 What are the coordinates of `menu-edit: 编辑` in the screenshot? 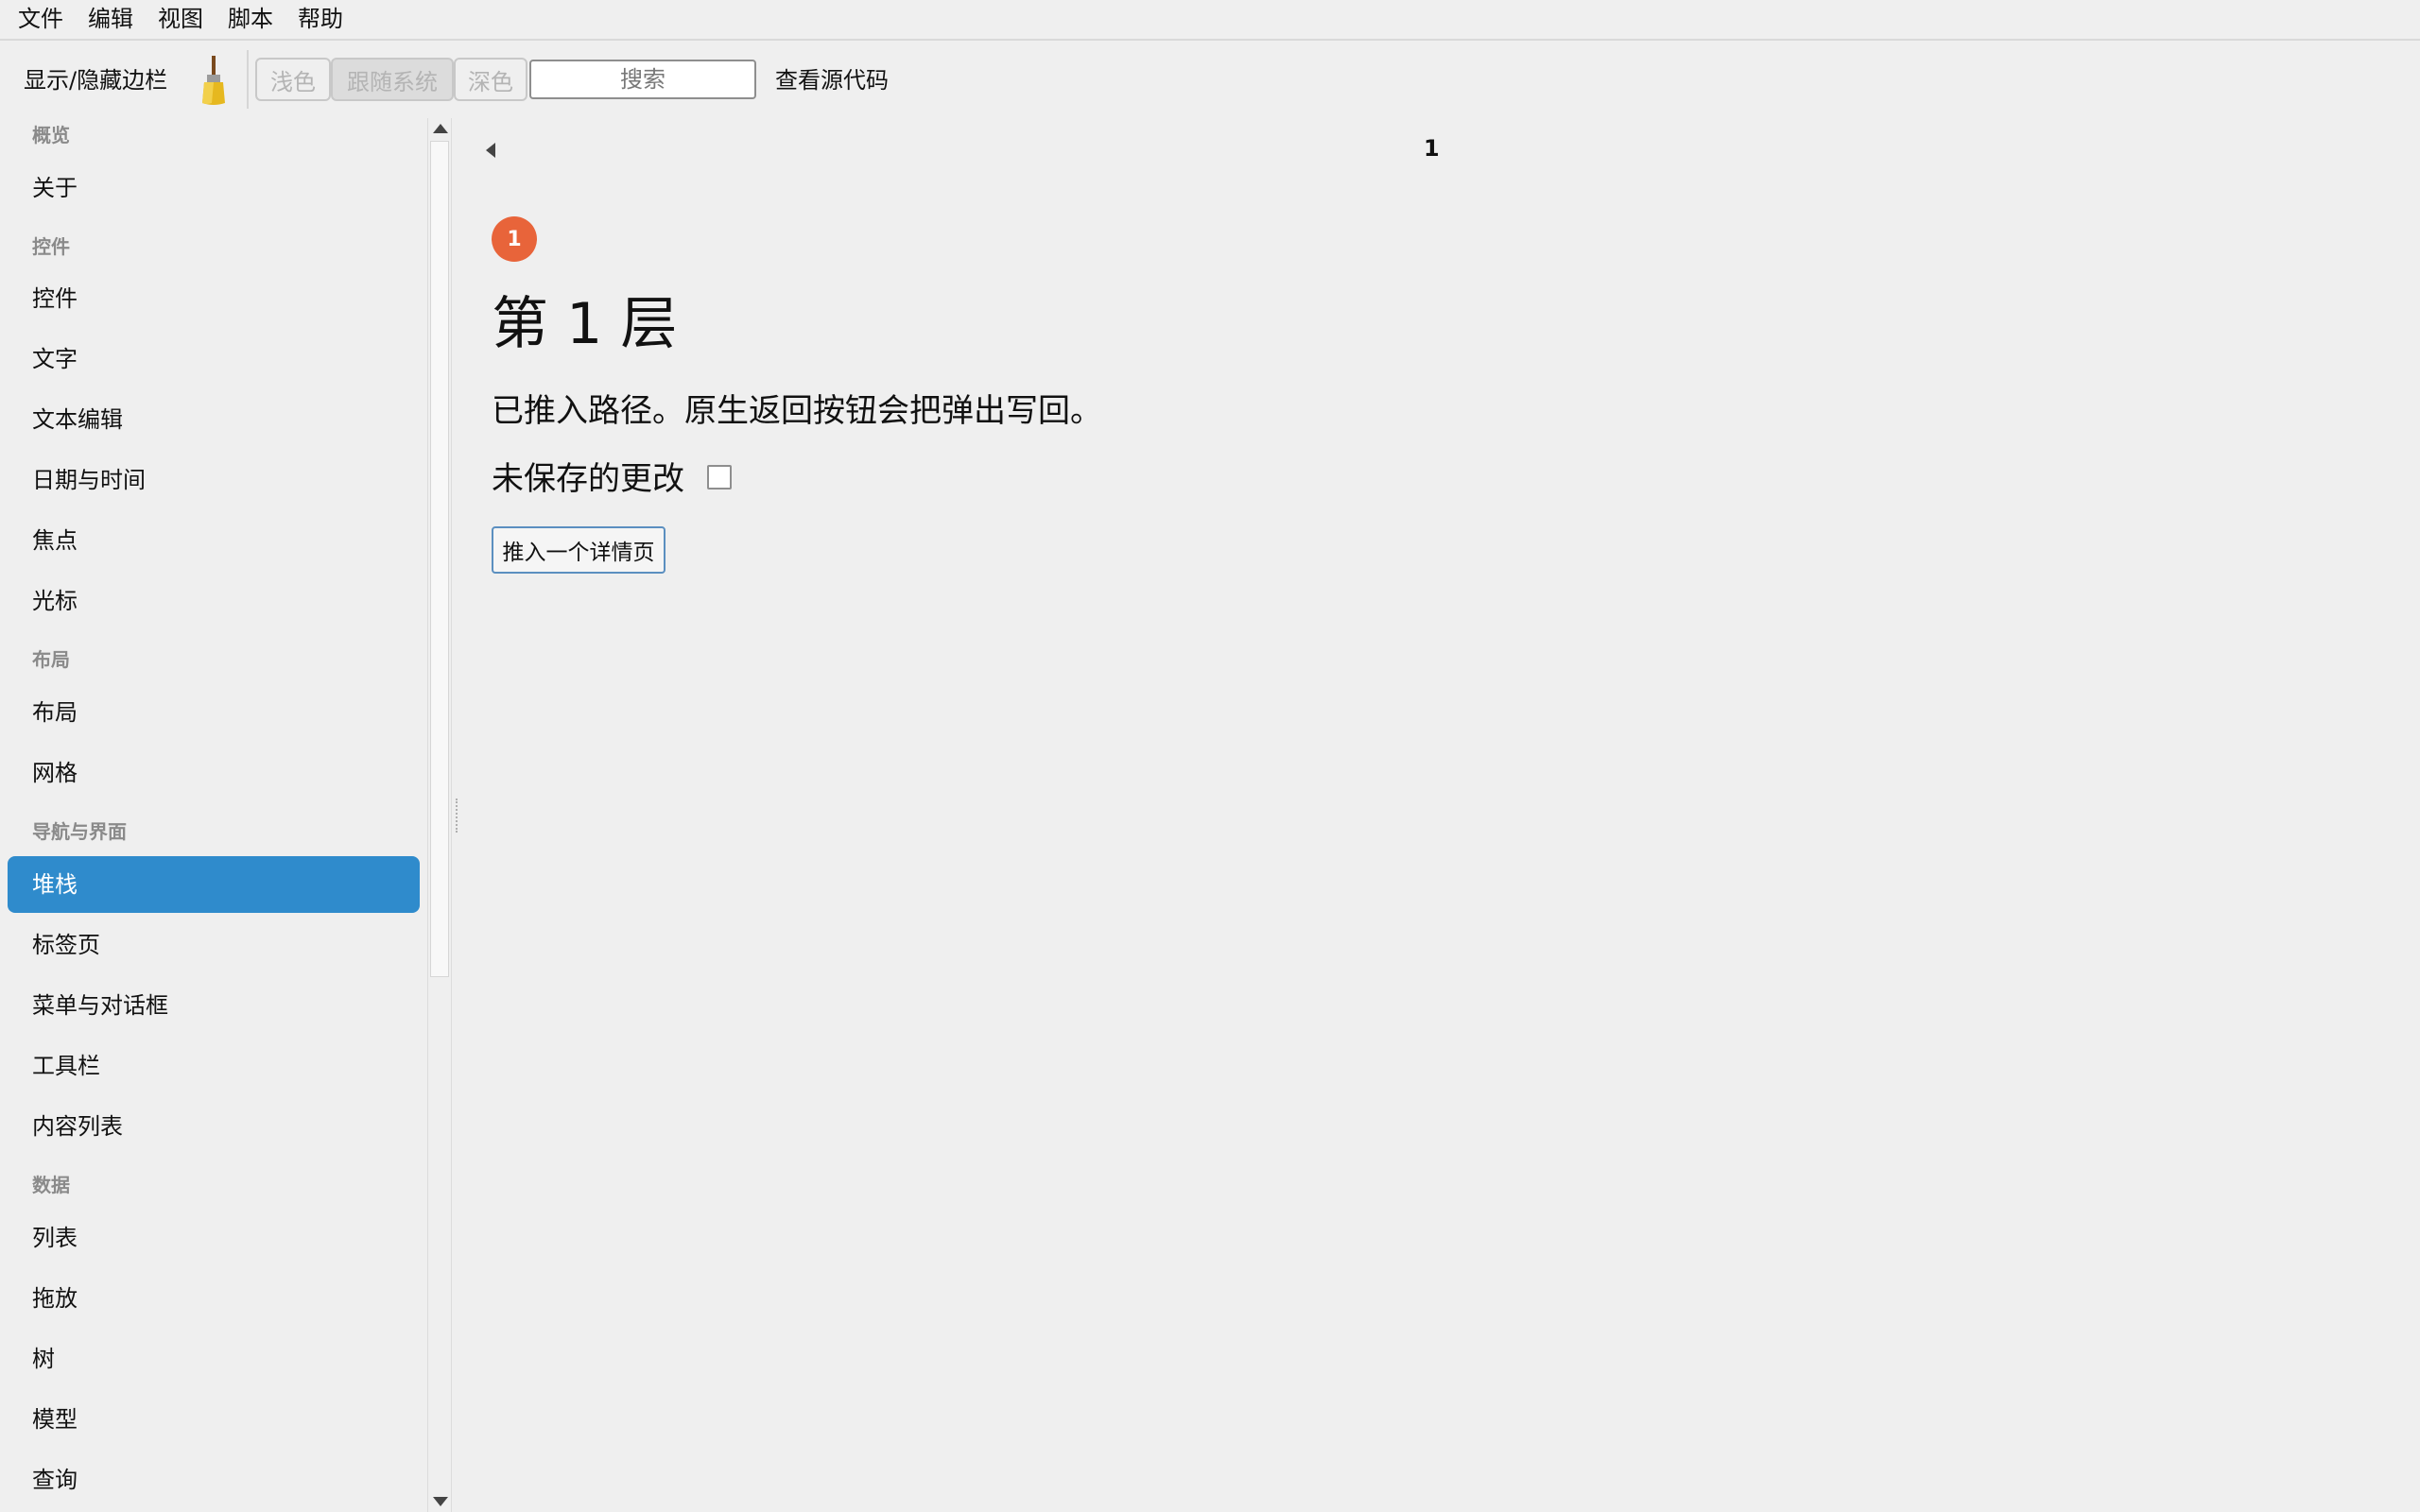 It's located at (111, 20).